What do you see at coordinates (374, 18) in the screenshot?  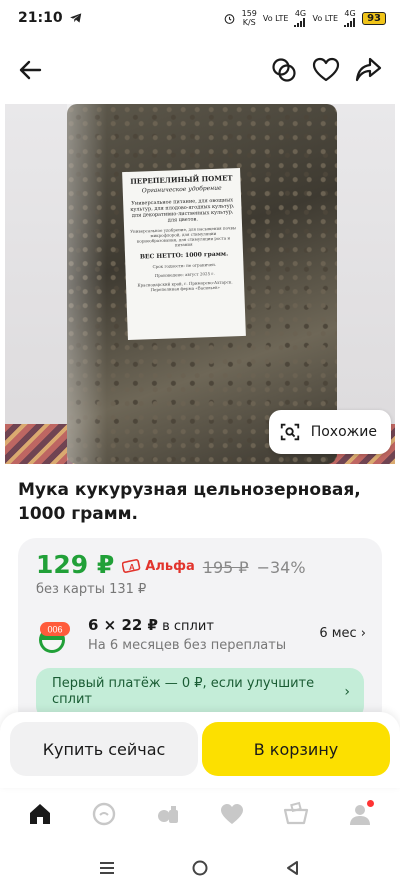 I see `battery-indicator: 93` at bounding box center [374, 18].